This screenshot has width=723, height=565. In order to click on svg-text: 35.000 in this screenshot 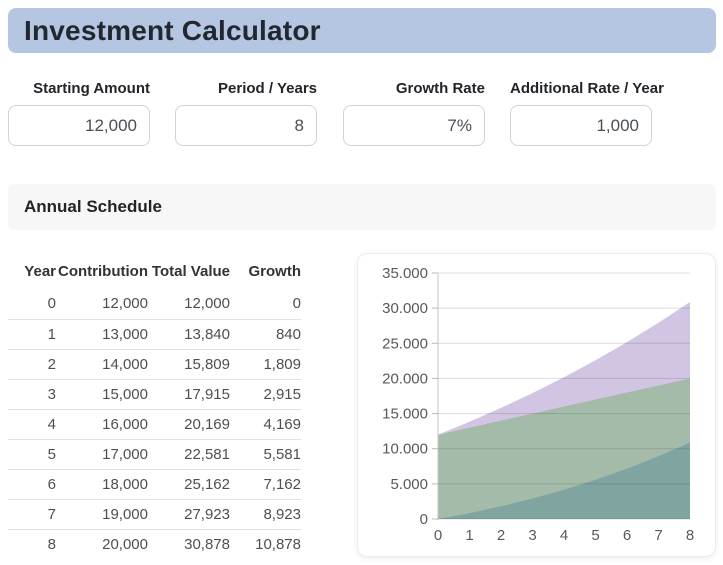, I will do `click(405, 273)`.